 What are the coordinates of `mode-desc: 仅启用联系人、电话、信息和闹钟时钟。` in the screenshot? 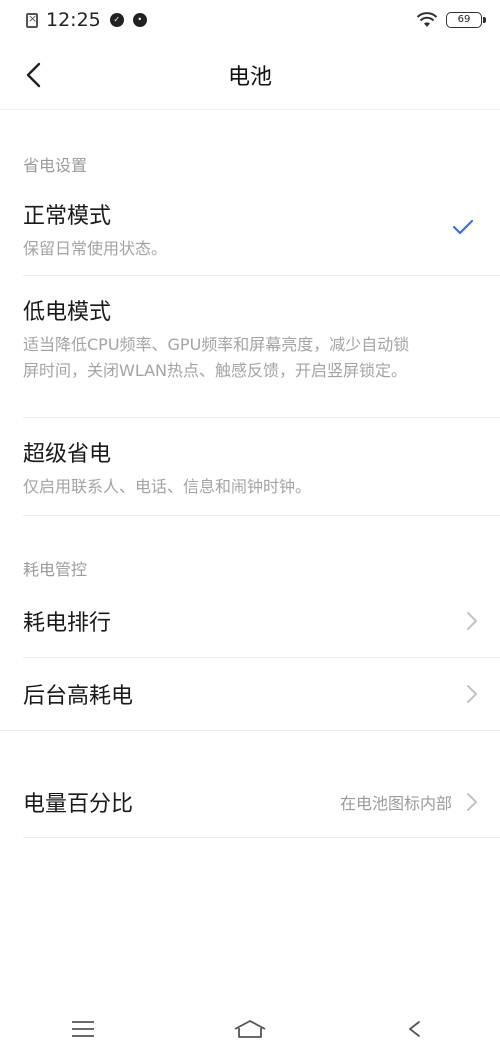 It's located at (167, 486).